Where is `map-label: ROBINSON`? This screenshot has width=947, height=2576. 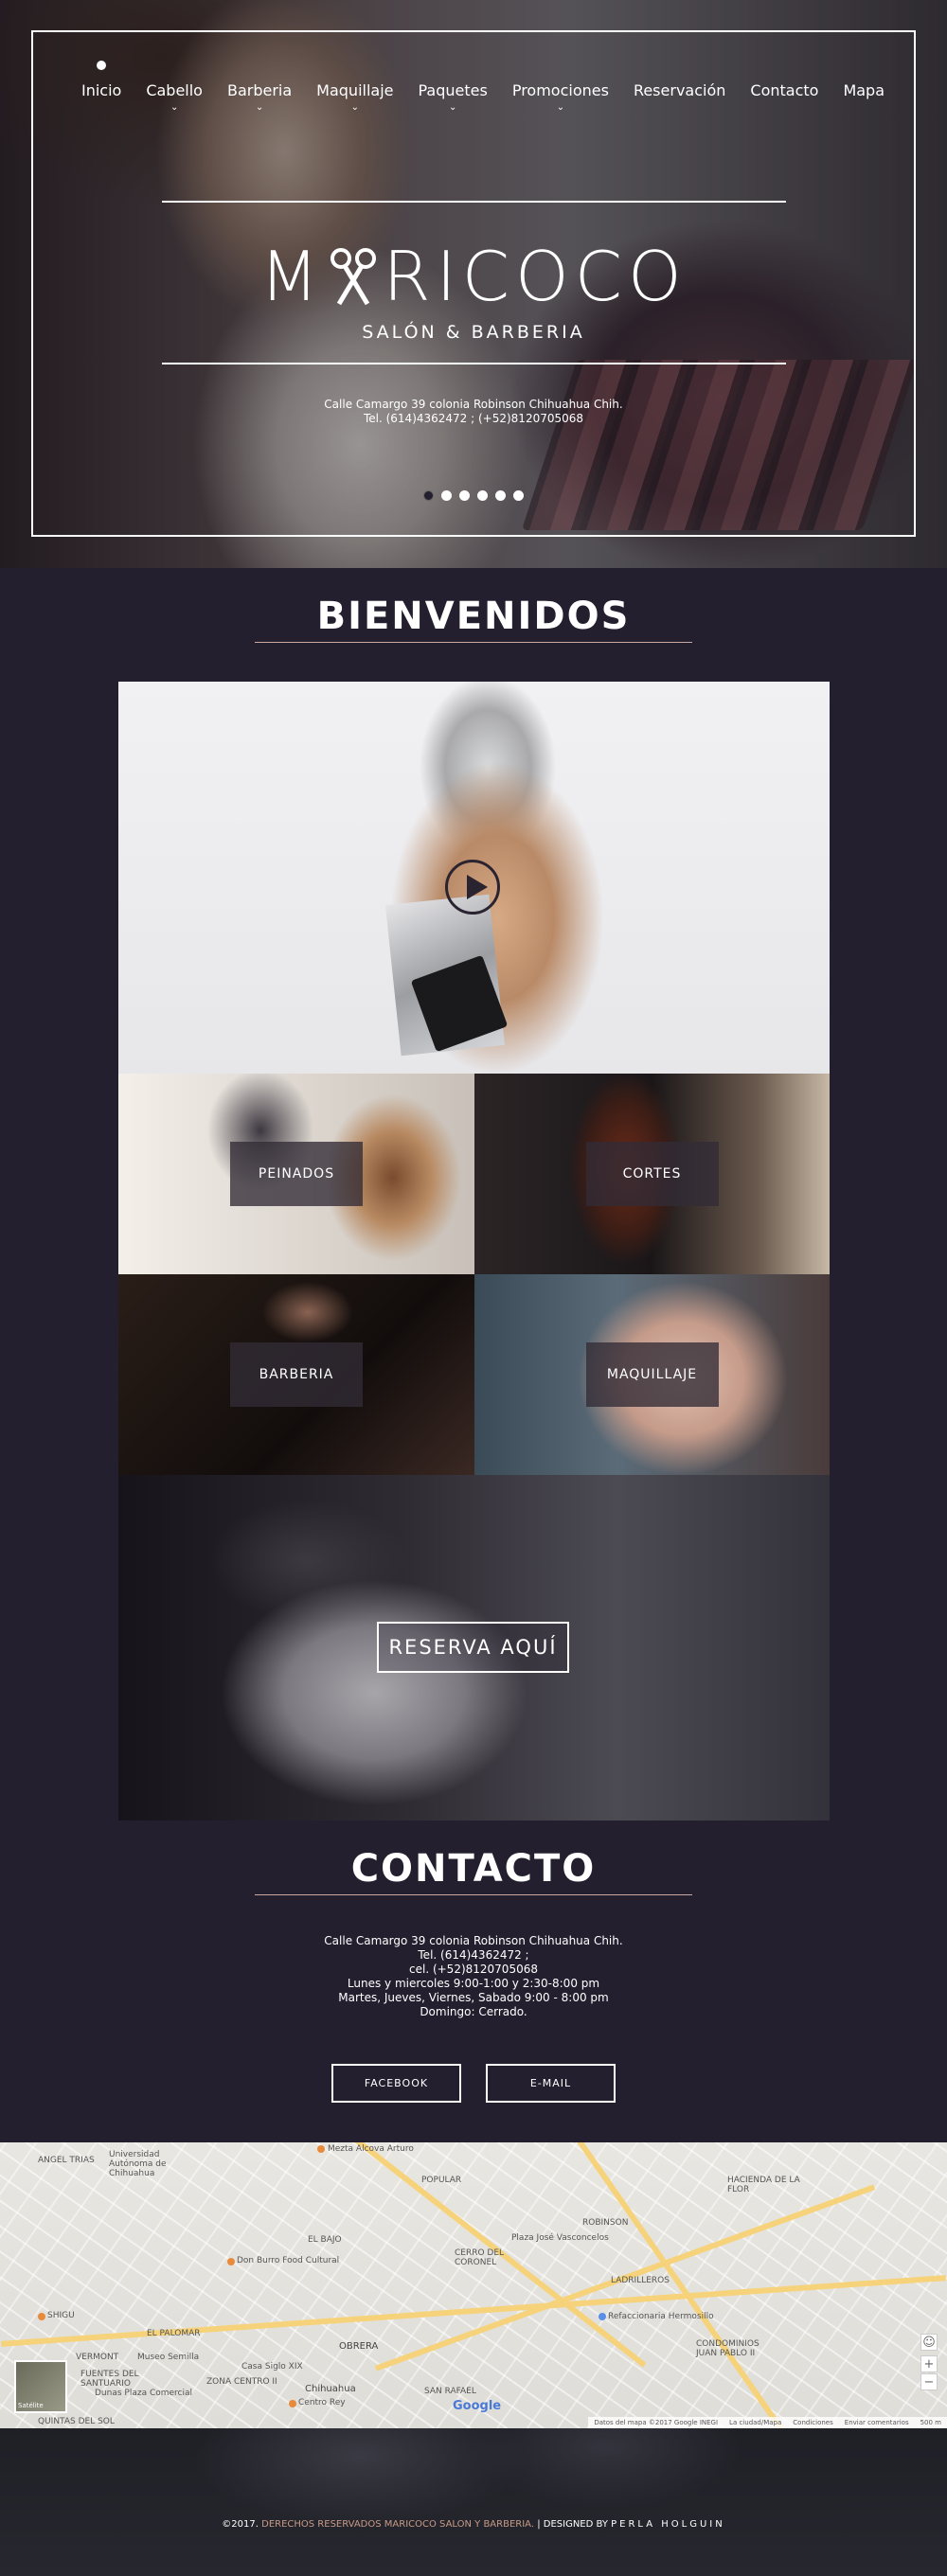
map-label: ROBINSON is located at coordinates (605, 2223).